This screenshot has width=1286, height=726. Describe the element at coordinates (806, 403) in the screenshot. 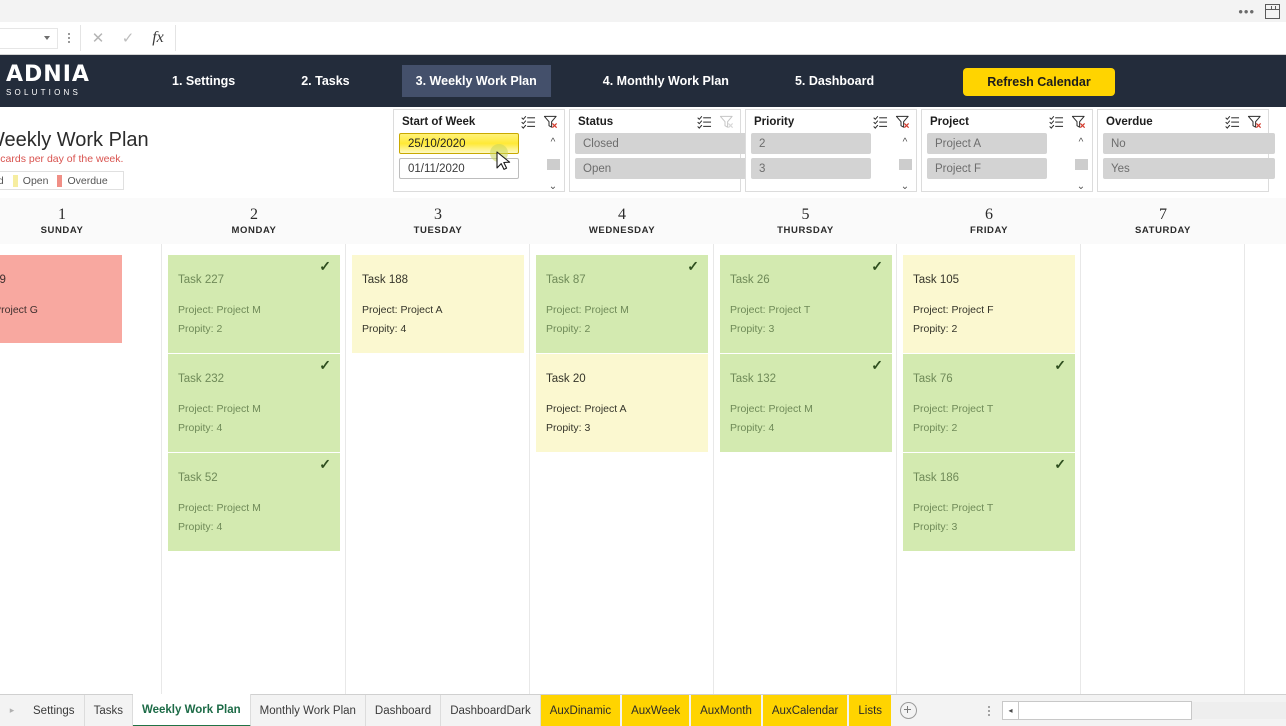

I see `task-card: Task 132 Project: Project M Propity: 4 ✓` at that location.